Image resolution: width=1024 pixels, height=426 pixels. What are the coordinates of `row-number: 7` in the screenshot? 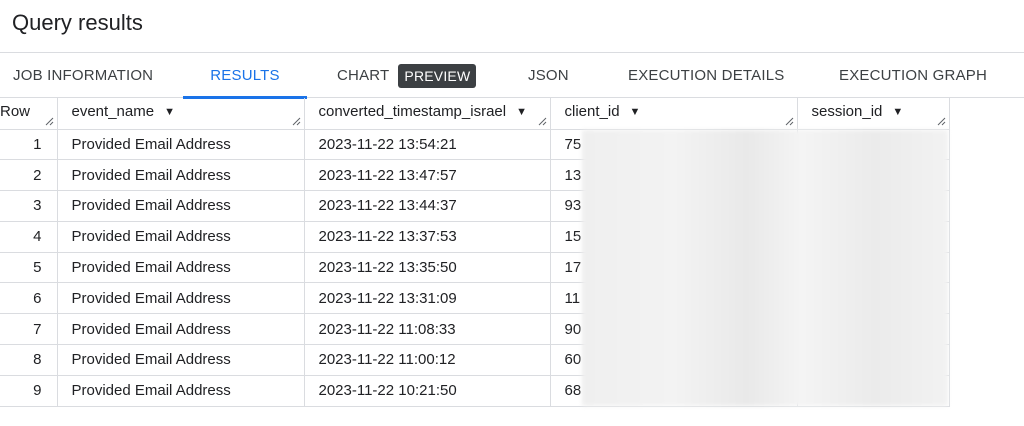 It's located at (29, 329).